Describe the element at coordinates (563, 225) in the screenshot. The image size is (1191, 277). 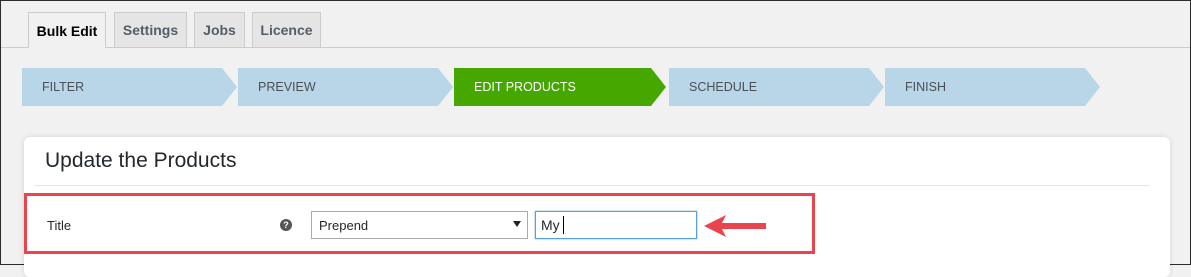
I see `text-caret` at that location.